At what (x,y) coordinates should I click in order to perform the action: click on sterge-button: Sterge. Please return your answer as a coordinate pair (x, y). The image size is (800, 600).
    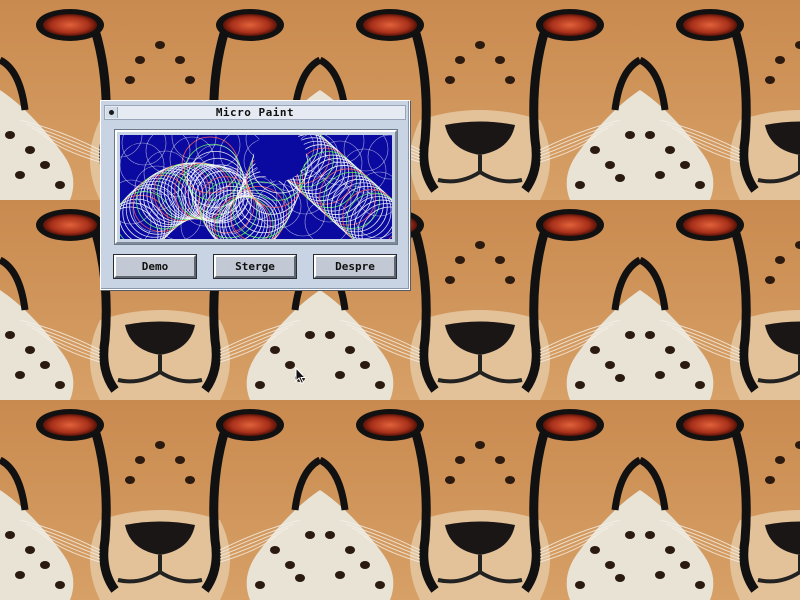
    Looking at the image, I should click on (255, 266).